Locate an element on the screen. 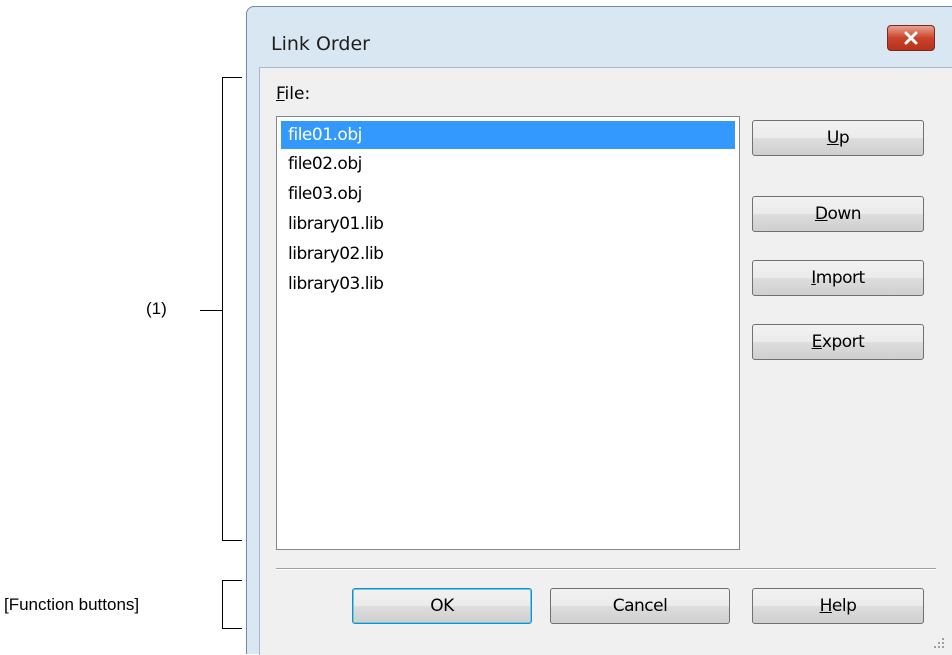  down-button-label: own is located at coordinates (844, 214).